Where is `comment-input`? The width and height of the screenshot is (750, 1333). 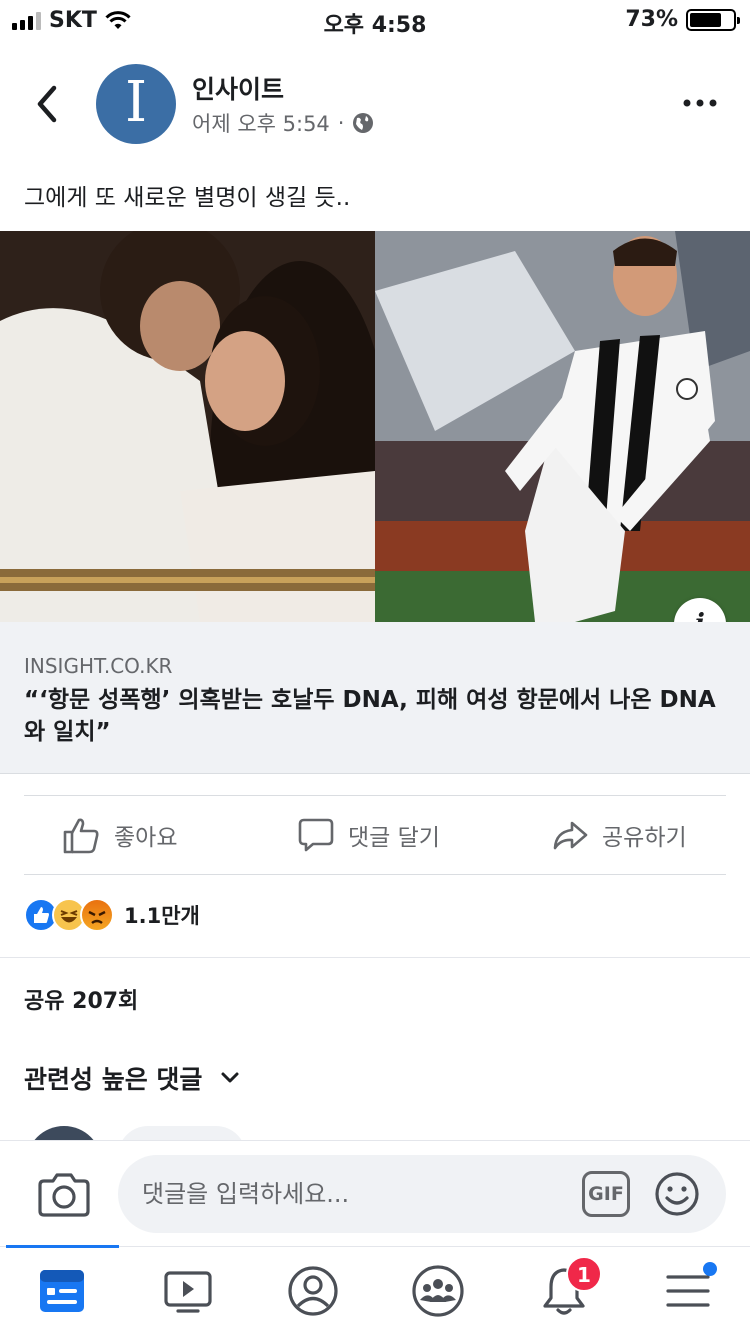
comment-input is located at coordinates (422, 1194).